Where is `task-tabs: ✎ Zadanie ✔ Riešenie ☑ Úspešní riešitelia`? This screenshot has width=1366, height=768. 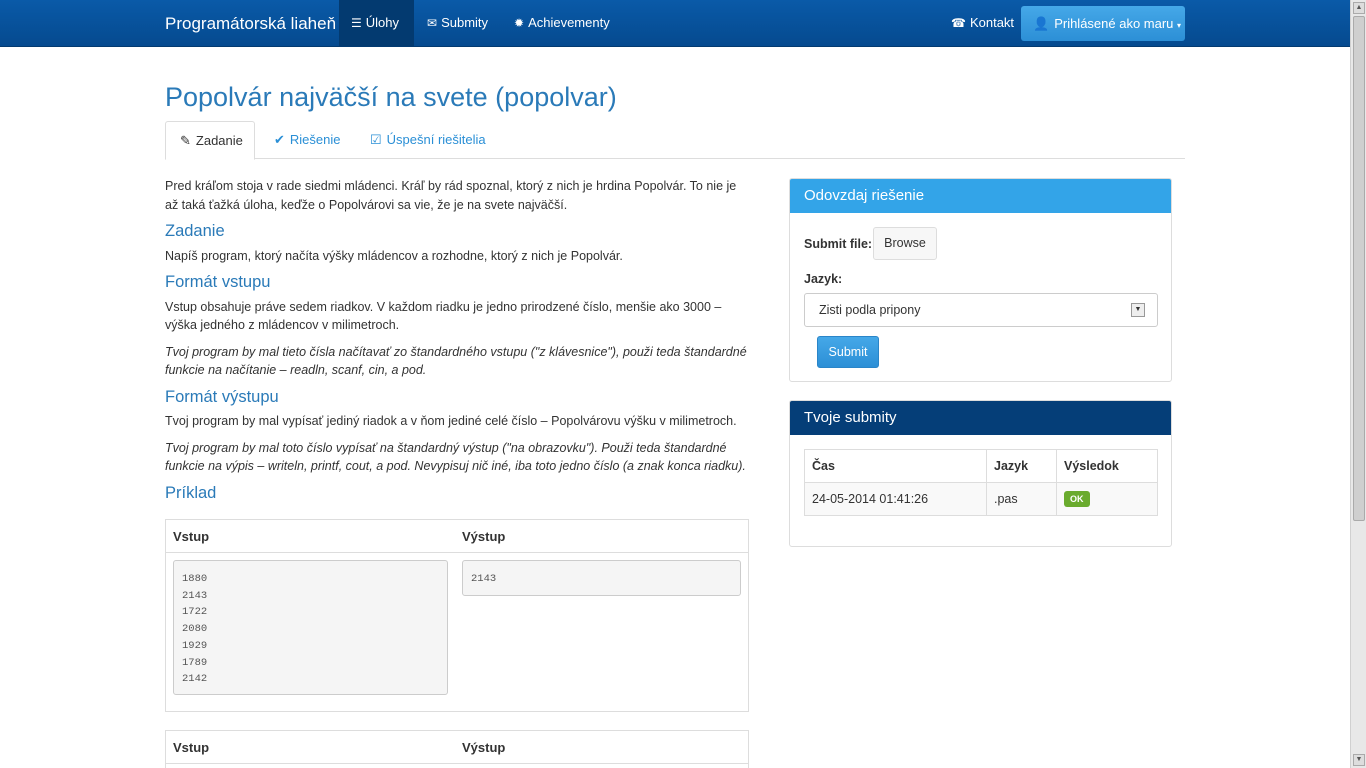 task-tabs: ✎ Zadanie ✔ Riešenie ☑ Úspešní riešitelia is located at coordinates (675, 140).